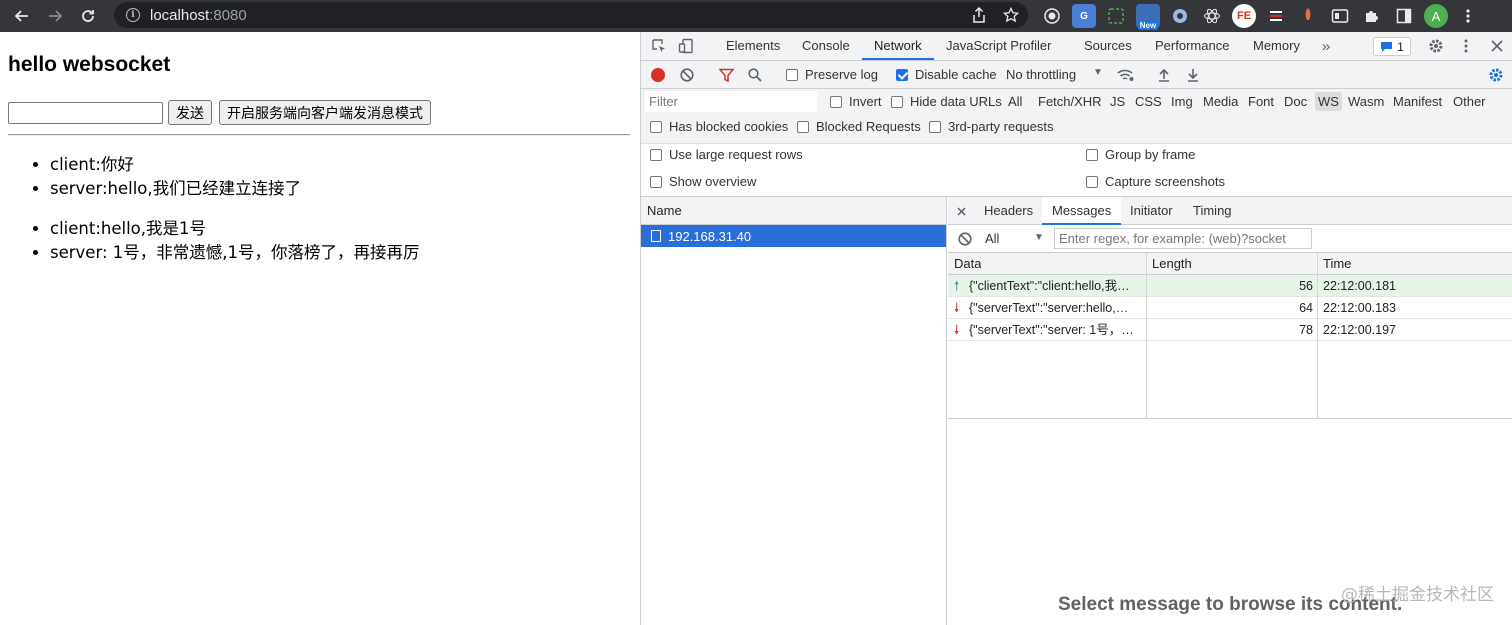 This screenshot has height=625, width=1512. Describe the element at coordinates (1212, 211) in the screenshot. I see `tab-timing: Timing` at that location.